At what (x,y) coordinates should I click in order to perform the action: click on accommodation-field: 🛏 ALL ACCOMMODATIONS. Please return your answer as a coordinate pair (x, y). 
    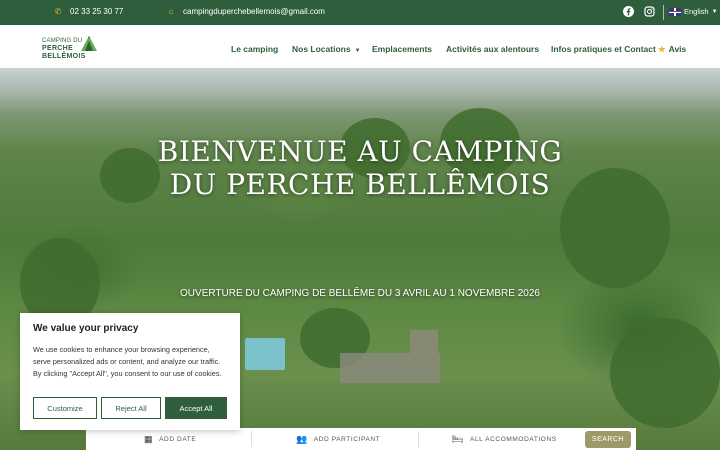
    Looking at the image, I should click on (504, 439).